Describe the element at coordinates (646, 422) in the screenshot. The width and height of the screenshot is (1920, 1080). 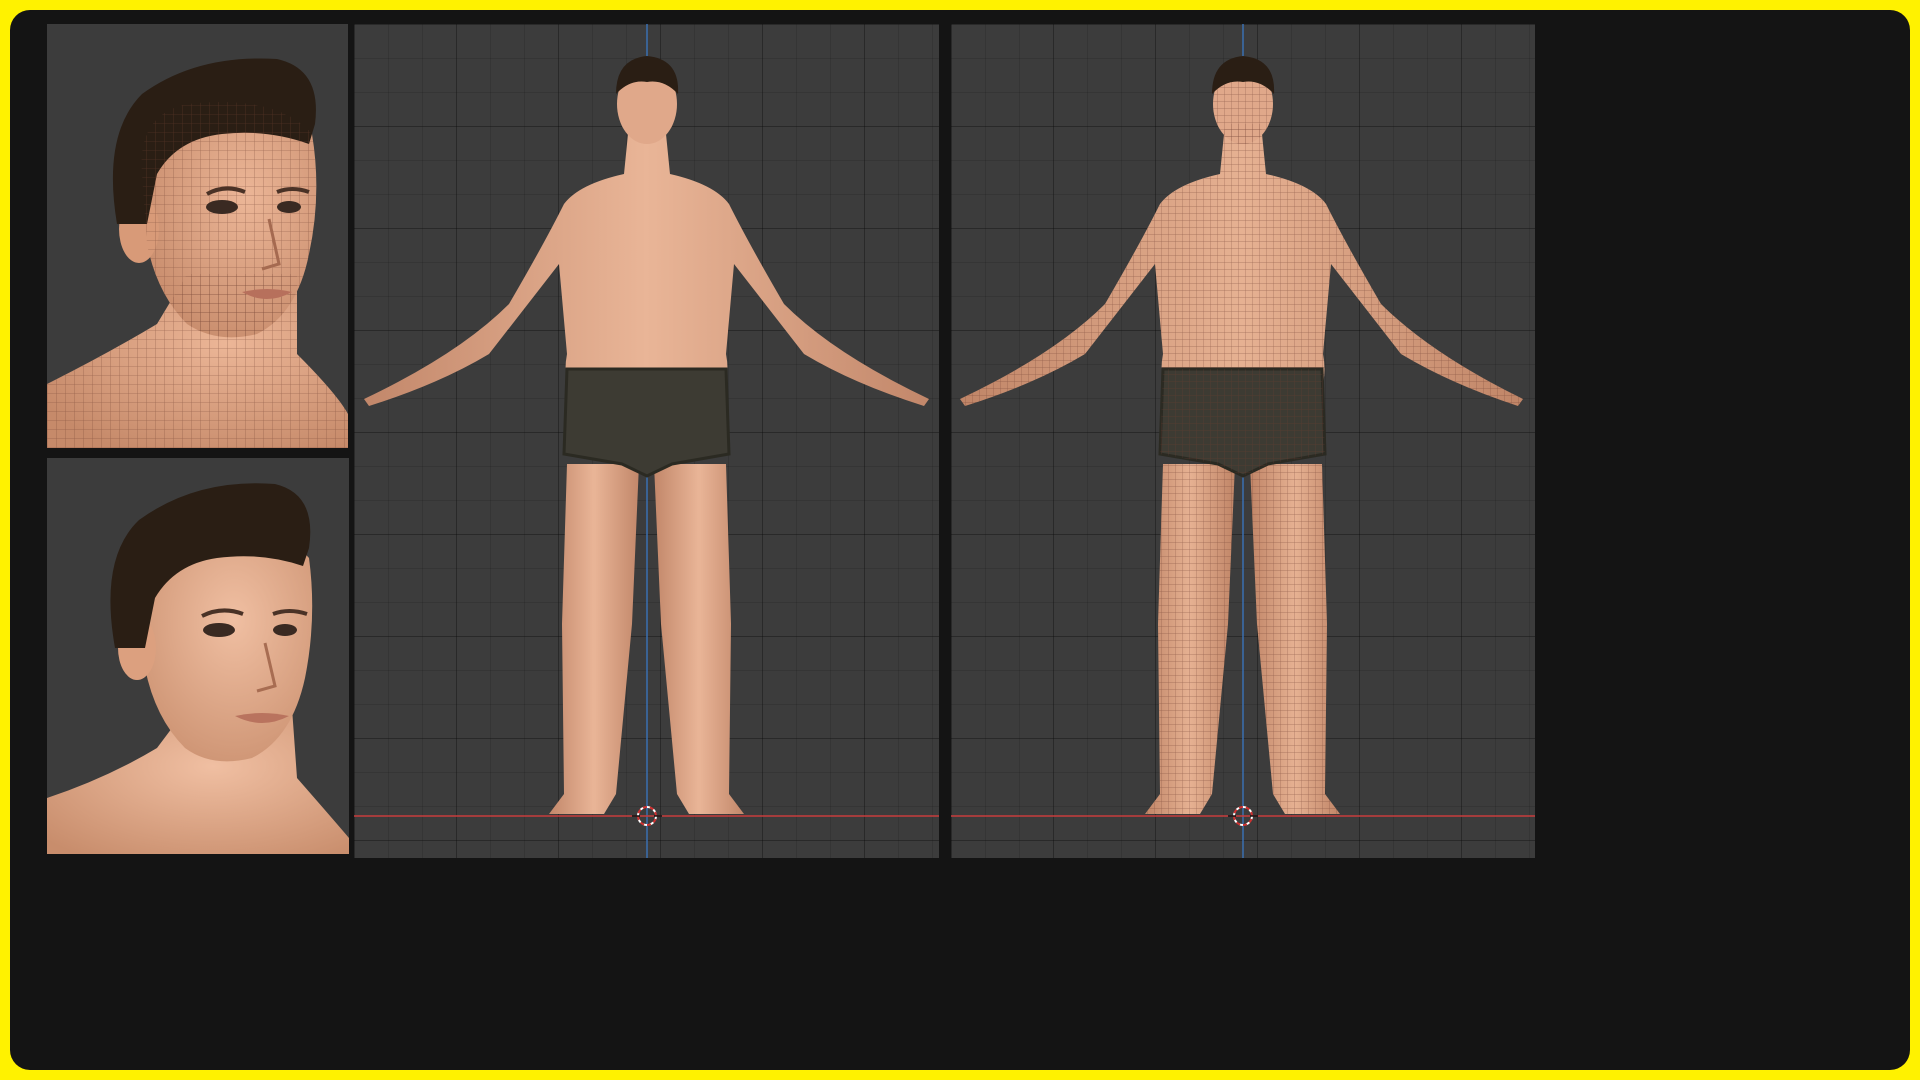
I see `underwear` at that location.